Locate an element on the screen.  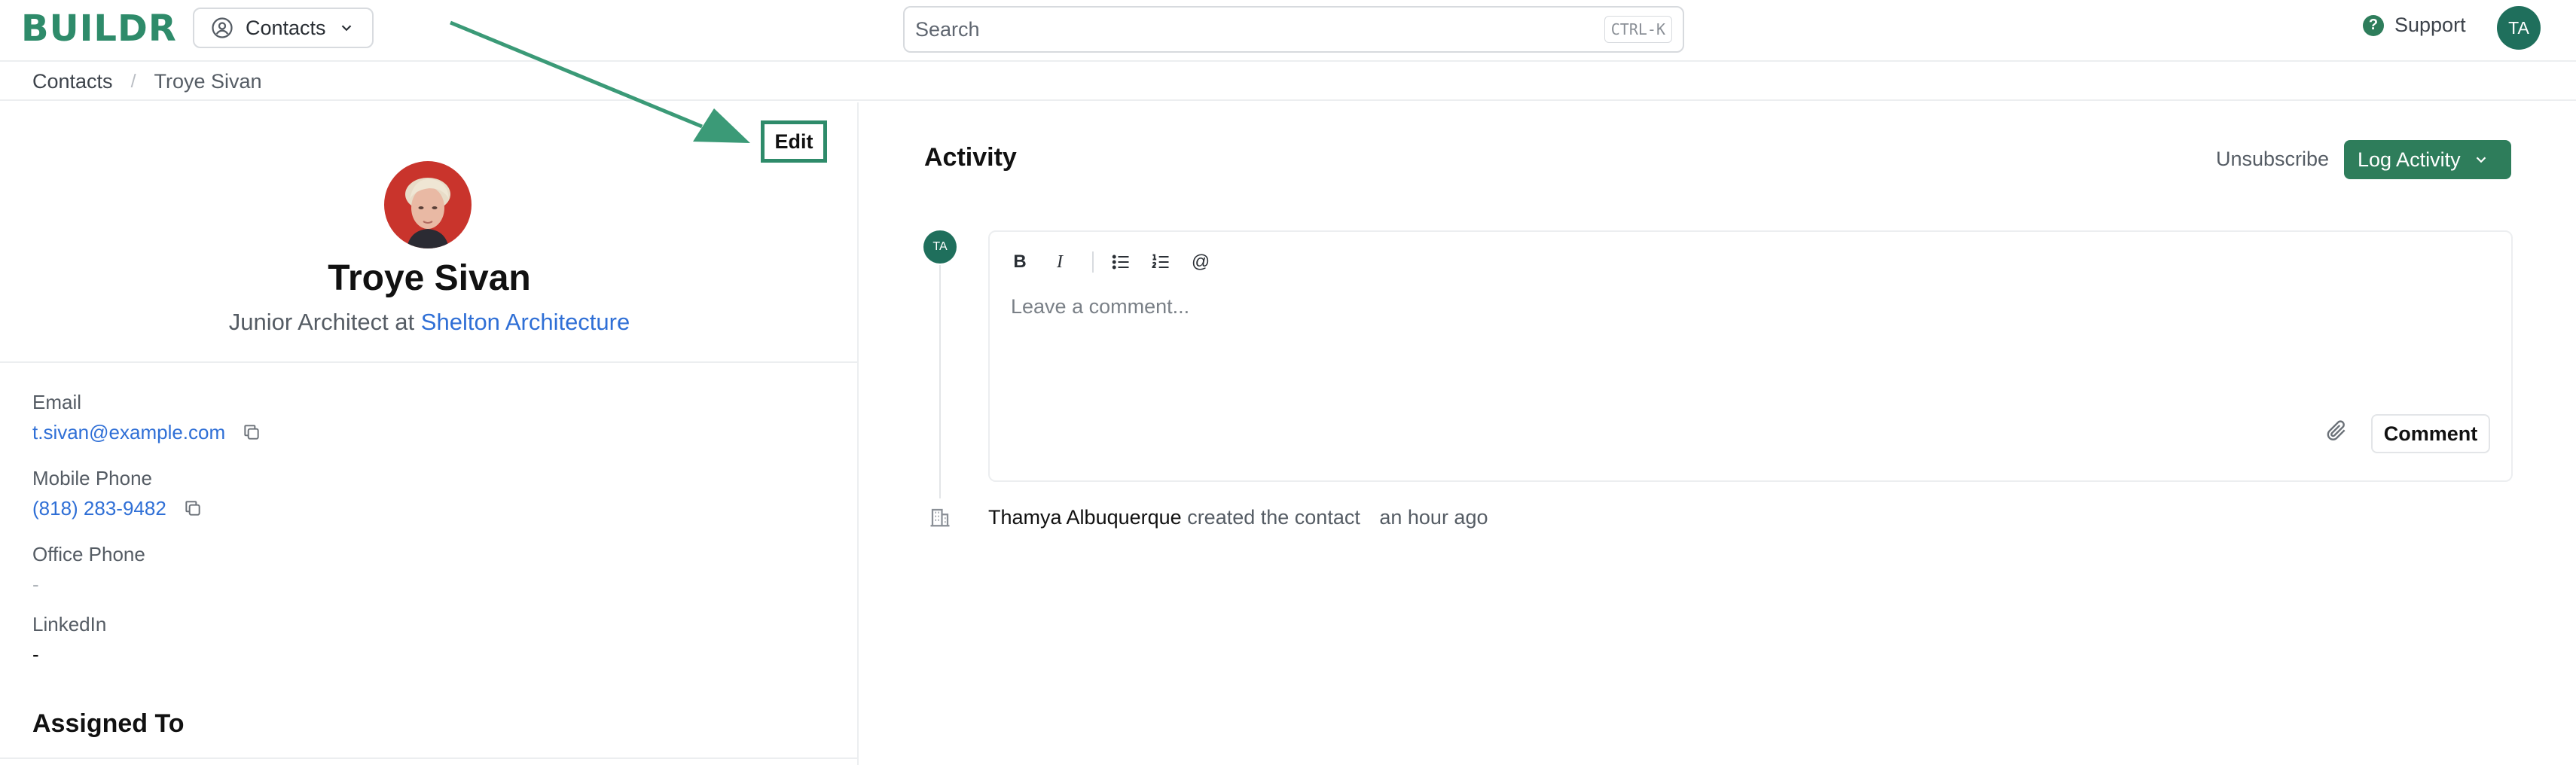
office-phone-value: - is located at coordinates (35, 584).